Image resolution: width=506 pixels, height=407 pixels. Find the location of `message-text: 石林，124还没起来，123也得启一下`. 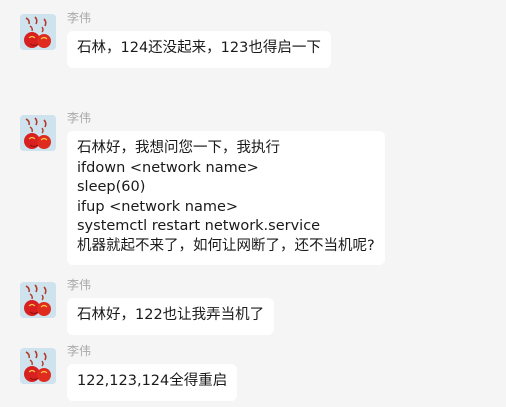

message-text: 石林，124还没起来，123也得启一下 is located at coordinates (199, 48).